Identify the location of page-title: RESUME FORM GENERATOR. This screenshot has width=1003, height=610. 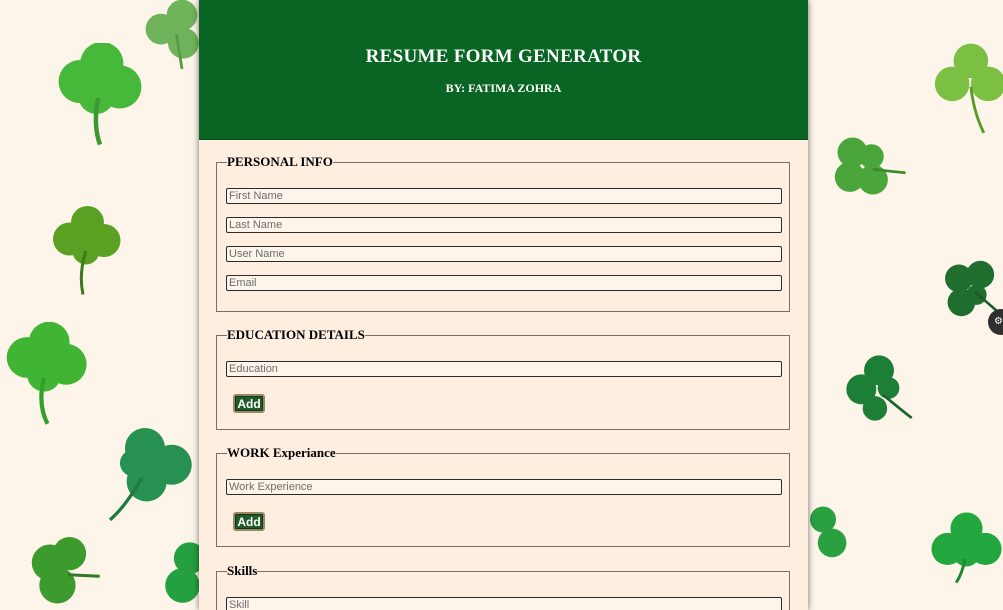
(503, 56).